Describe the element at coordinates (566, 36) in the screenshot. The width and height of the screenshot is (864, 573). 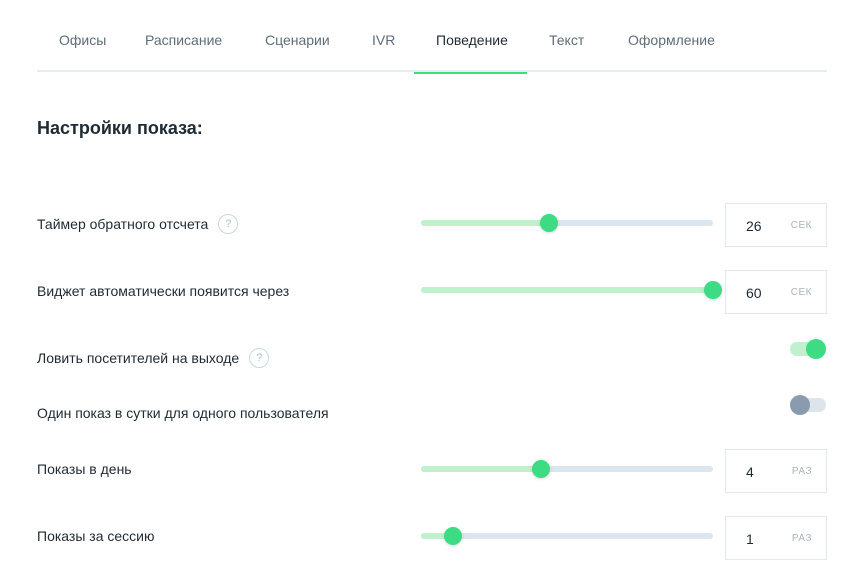
I see `tab-text: Текст` at that location.